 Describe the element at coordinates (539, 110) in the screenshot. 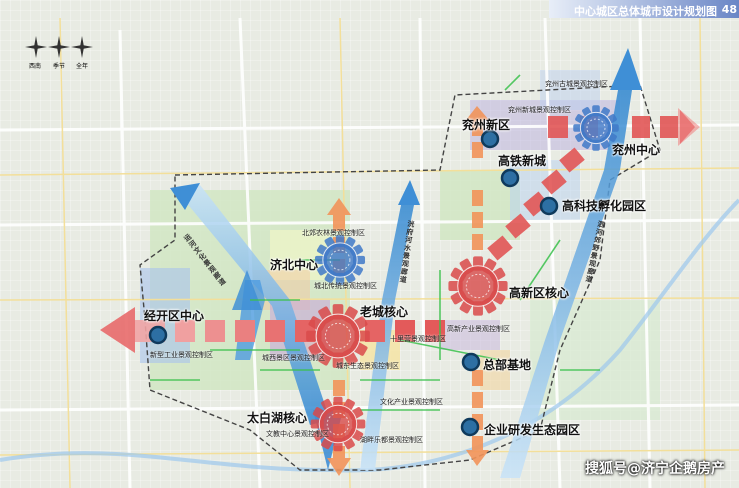

I see `district-label: 兖州新城景观控制区` at that location.